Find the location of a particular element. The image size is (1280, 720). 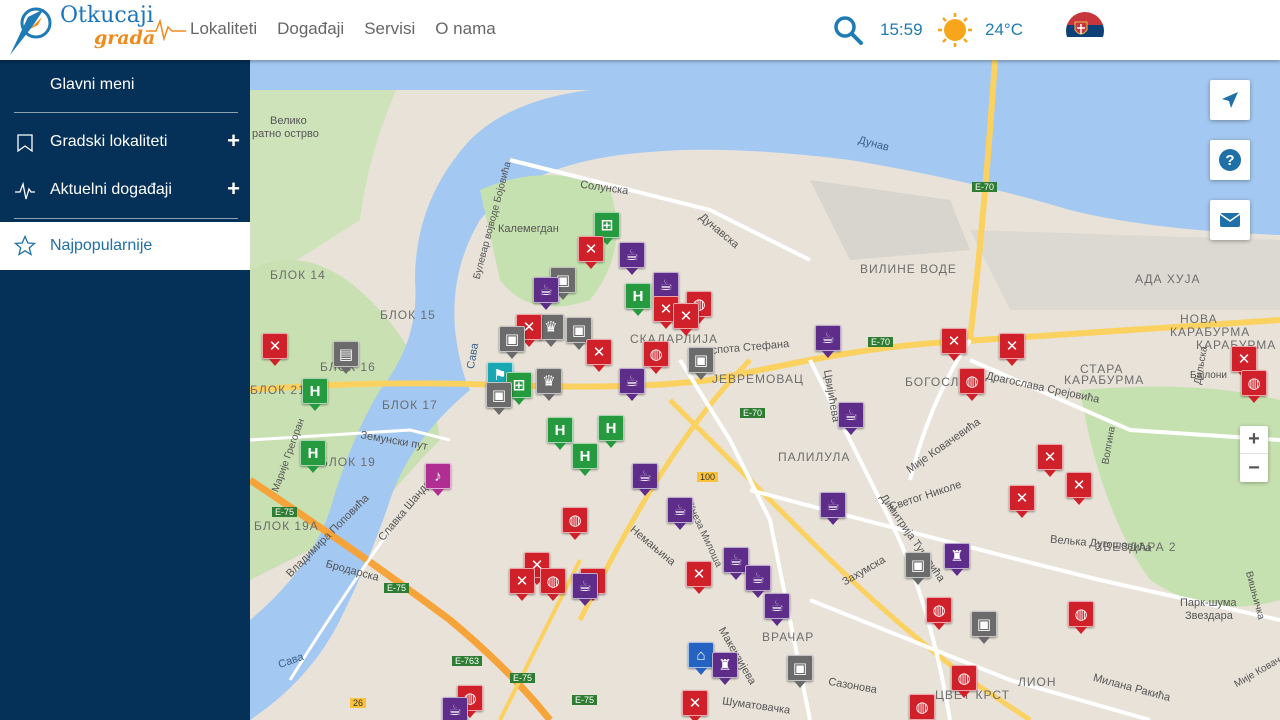

sidebar-item-aktuelni-dogadjaji: Aktuelni događaji + is located at coordinates (125, 190).